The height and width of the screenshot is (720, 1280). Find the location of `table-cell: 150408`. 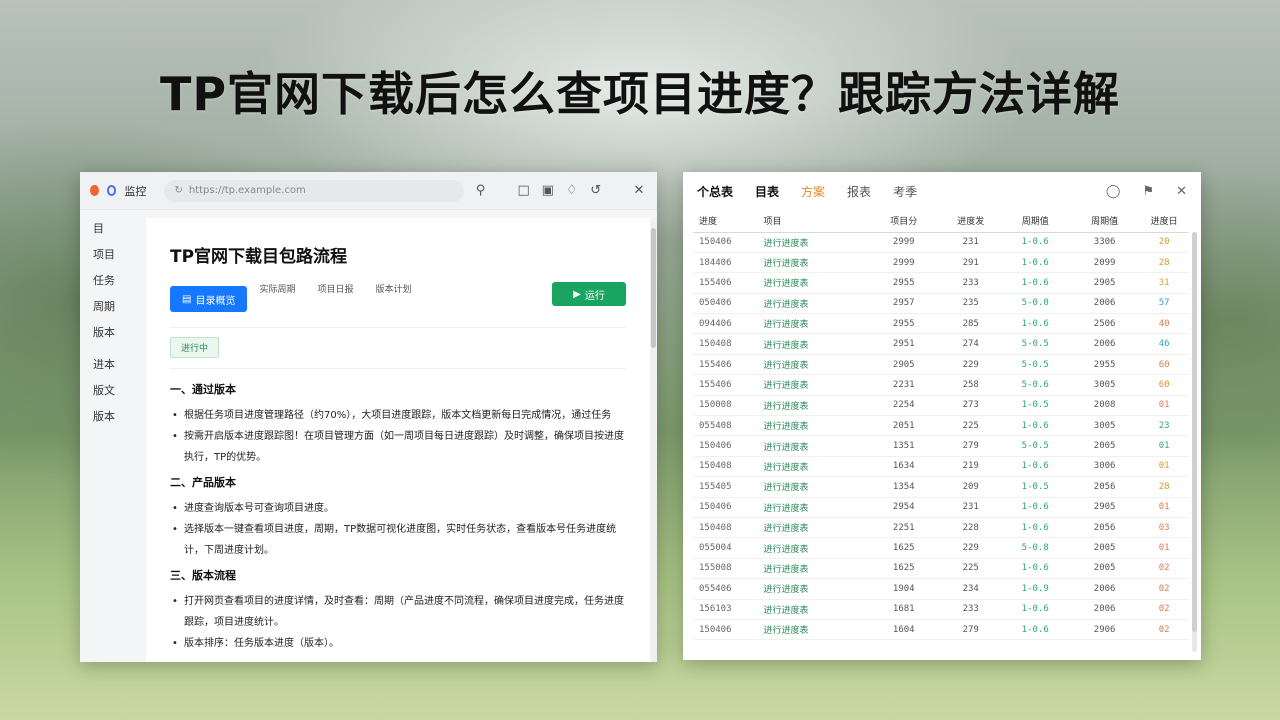

table-cell: 150408 is located at coordinates (725, 528).